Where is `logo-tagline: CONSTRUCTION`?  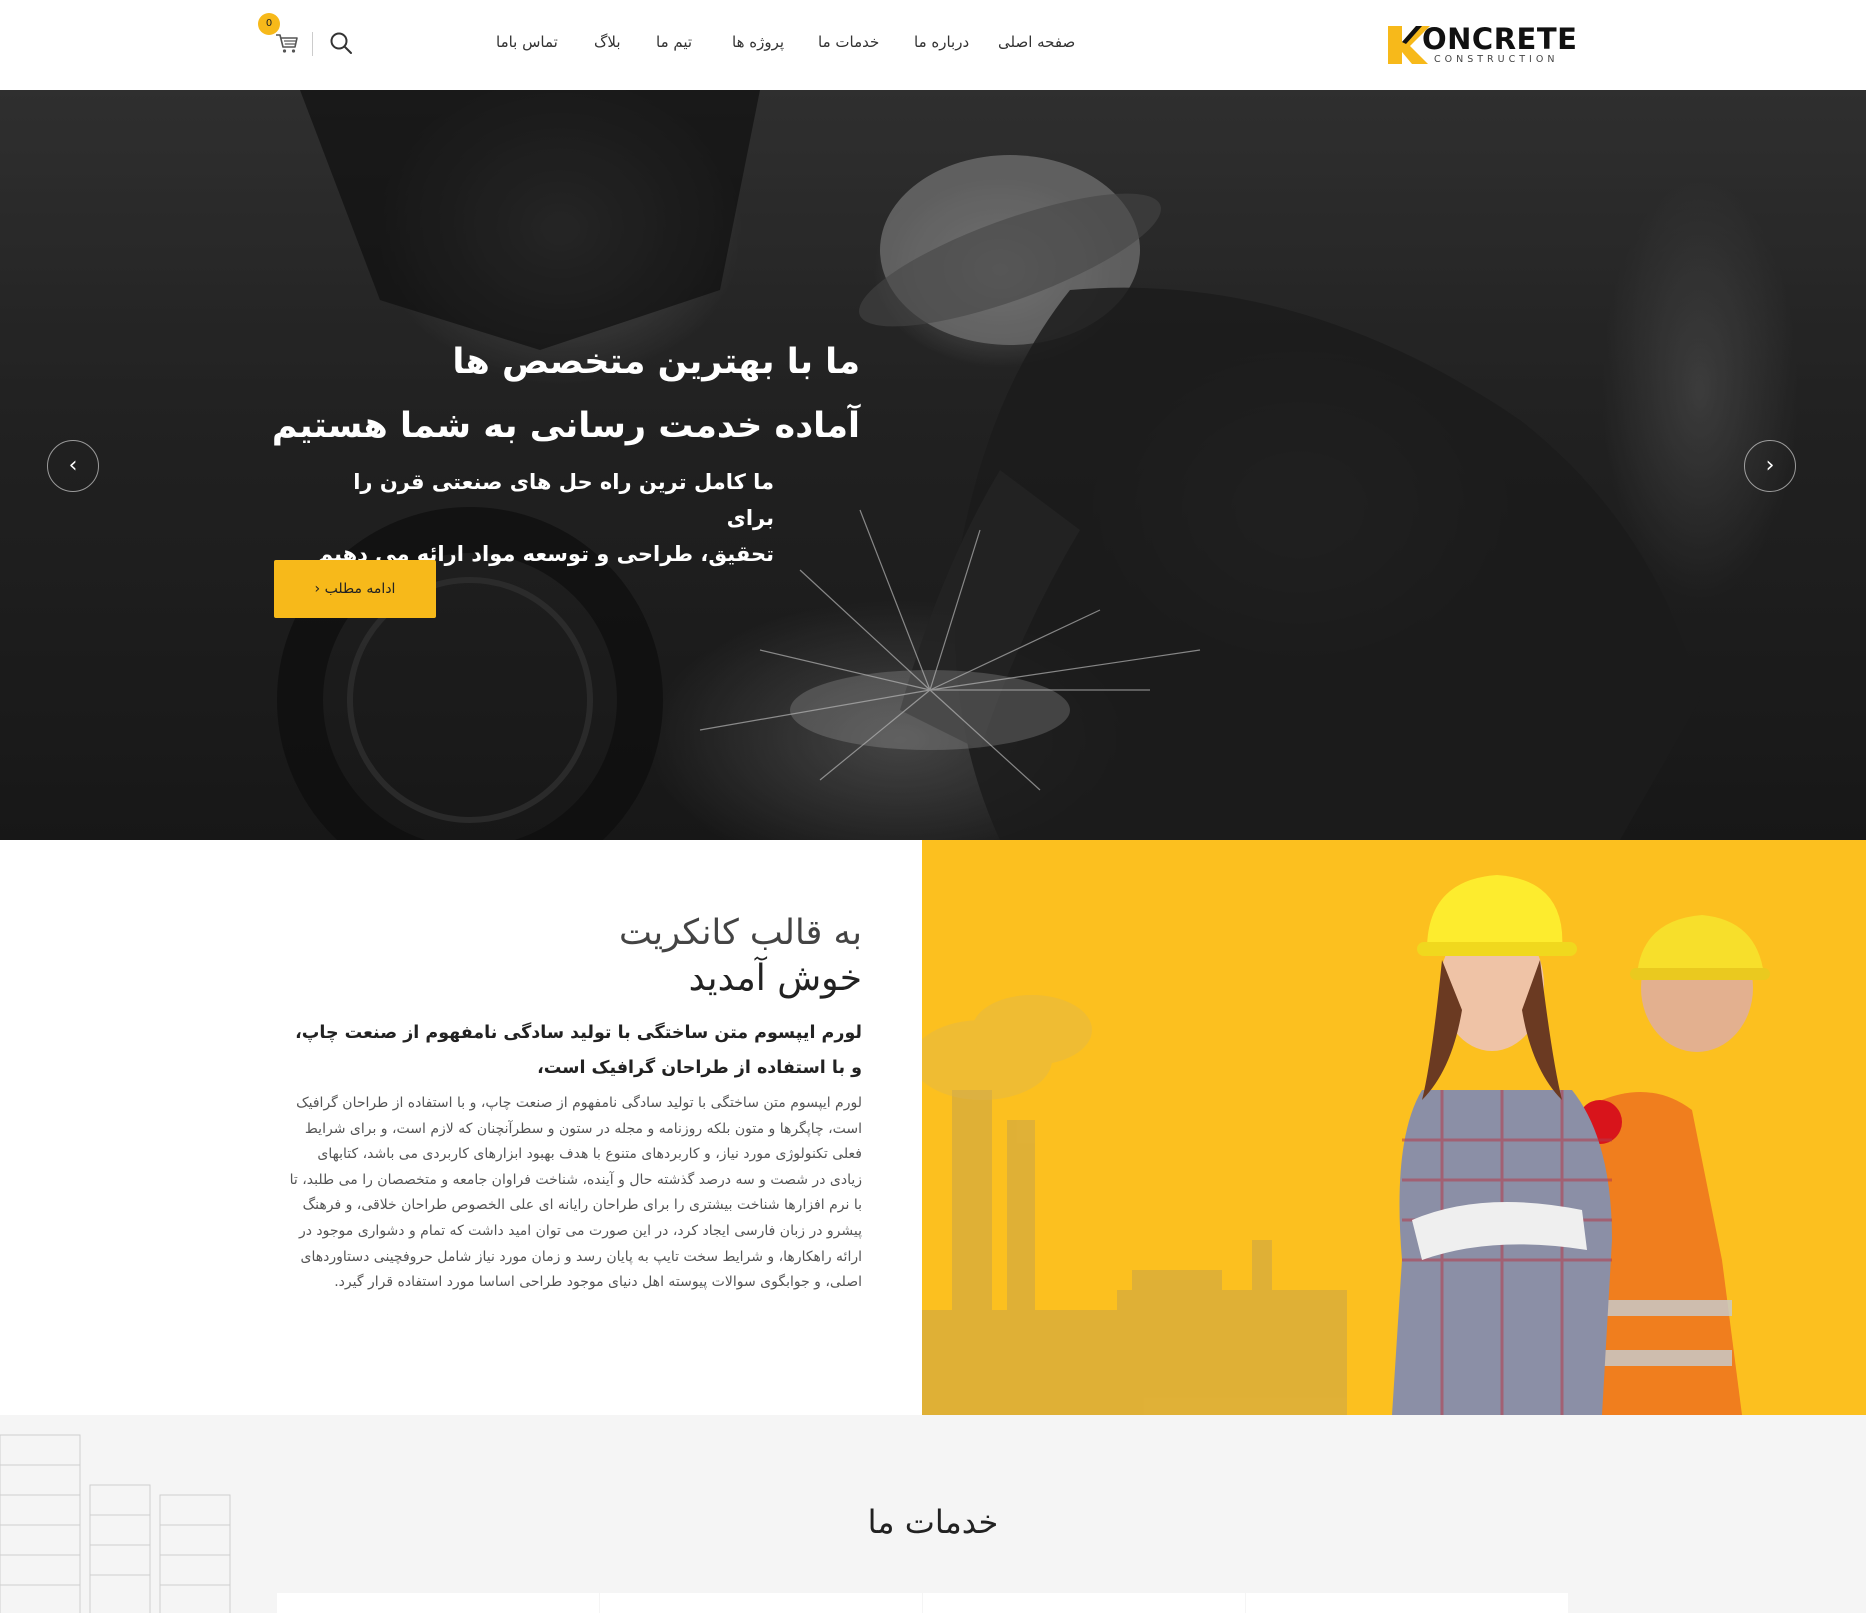
logo-tagline: CONSTRUCTION is located at coordinates (1496, 59).